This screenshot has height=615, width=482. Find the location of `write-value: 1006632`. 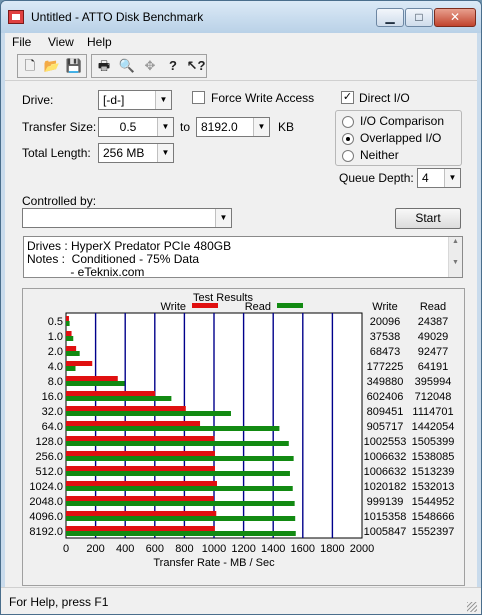

write-value: 1006632 is located at coordinates (385, 472).